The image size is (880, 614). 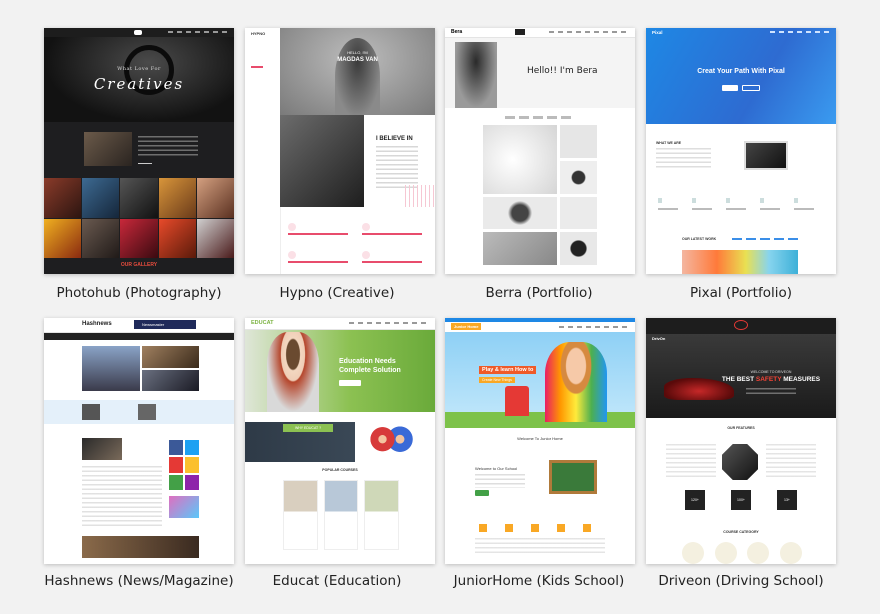 I want to click on educat-why-section: WHY EDUCAT ?, so click(x=340, y=442).